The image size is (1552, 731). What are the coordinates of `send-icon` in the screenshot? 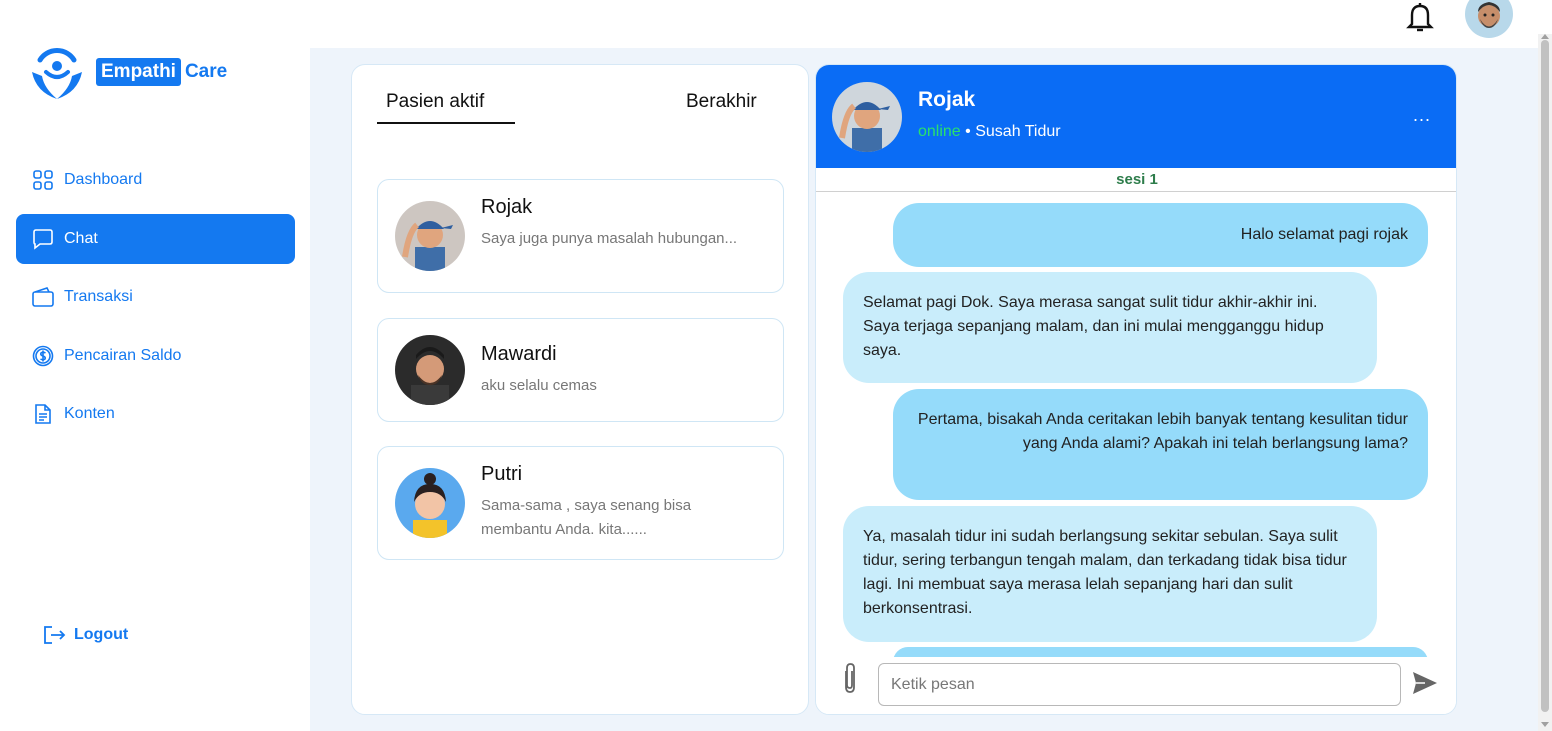 It's located at (1425, 683).